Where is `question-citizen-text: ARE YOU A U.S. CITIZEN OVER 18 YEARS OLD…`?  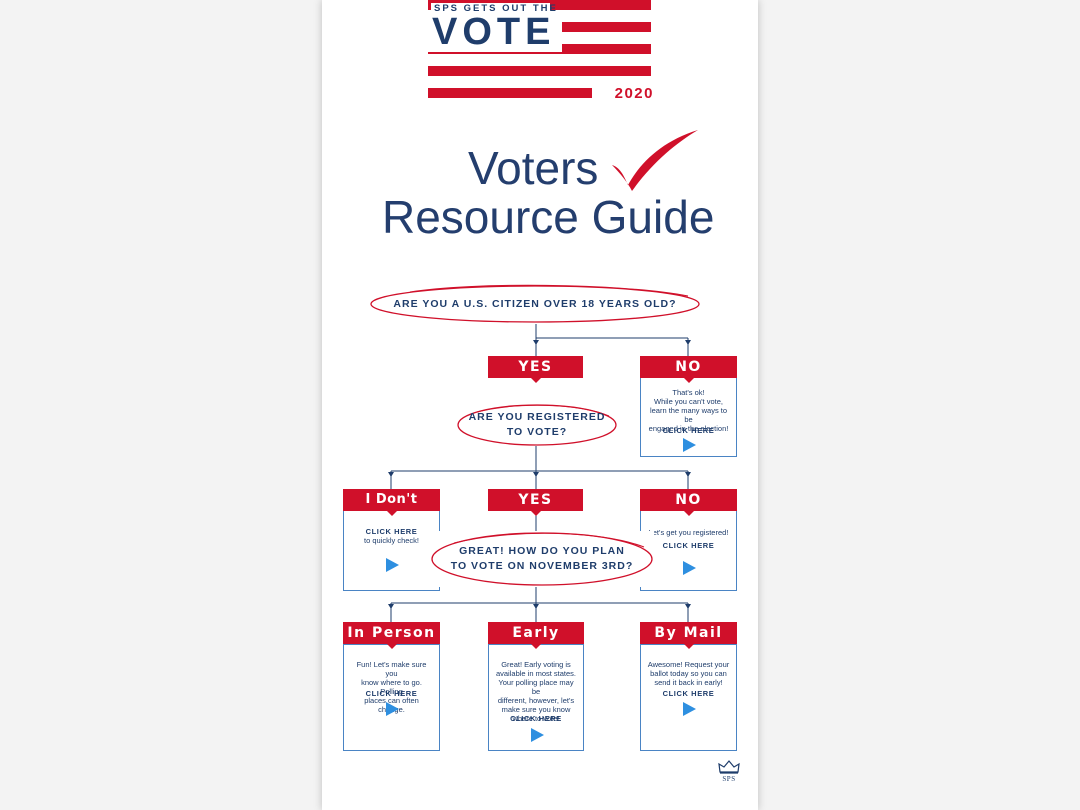
question-citizen-text: ARE YOU A U.S. CITIZEN OVER 18 YEARS OLD… is located at coordinates (535, 303).